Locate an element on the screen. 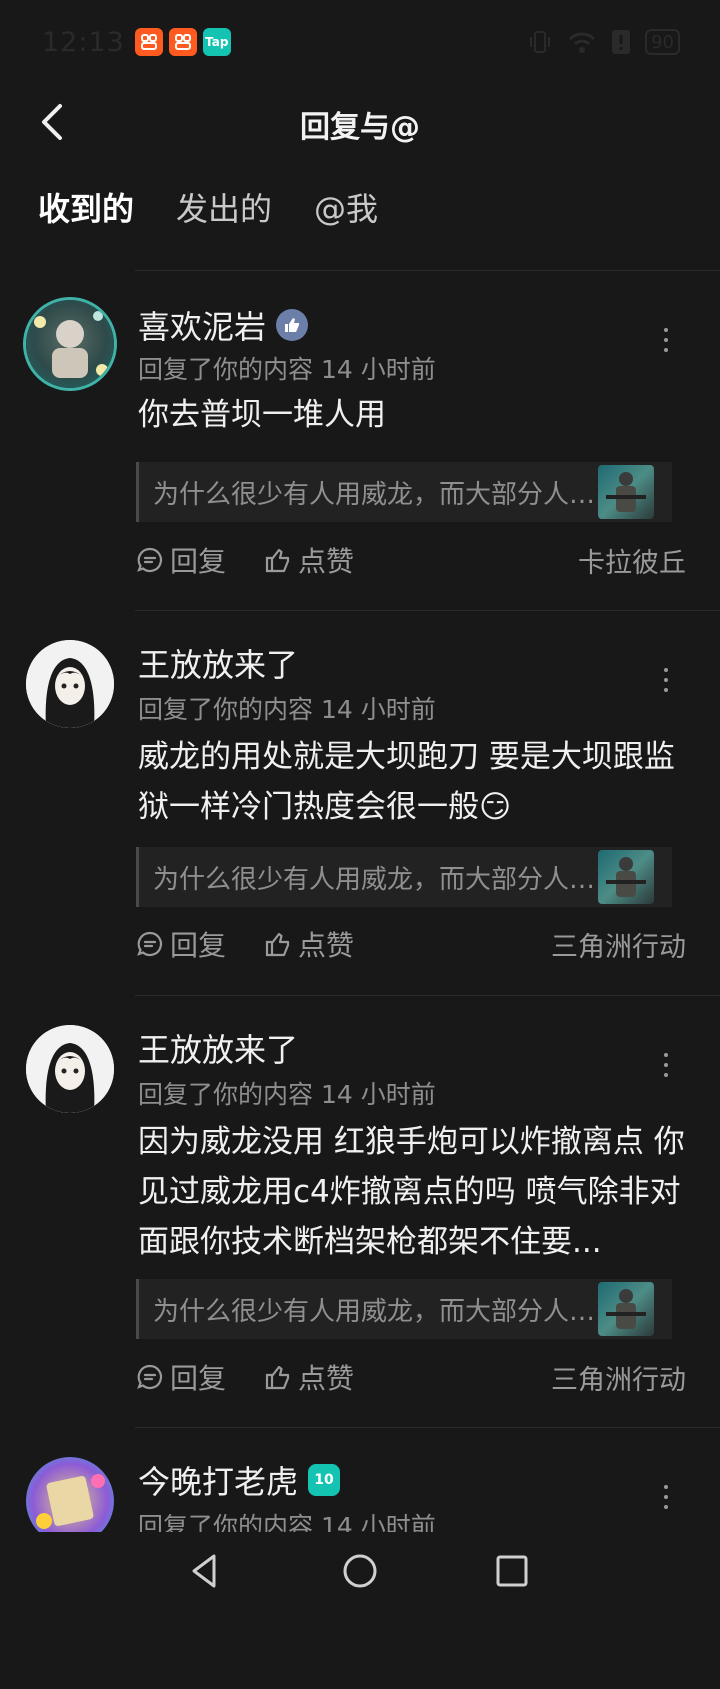 This screenshot has width=720, height=1689. circle-home-icon is located at coordinates (360, 1571).